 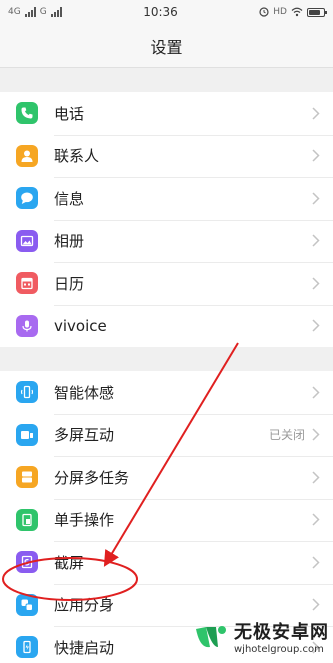 I want to click on settings-item-label: 截屏, so click(x=69, y=562).